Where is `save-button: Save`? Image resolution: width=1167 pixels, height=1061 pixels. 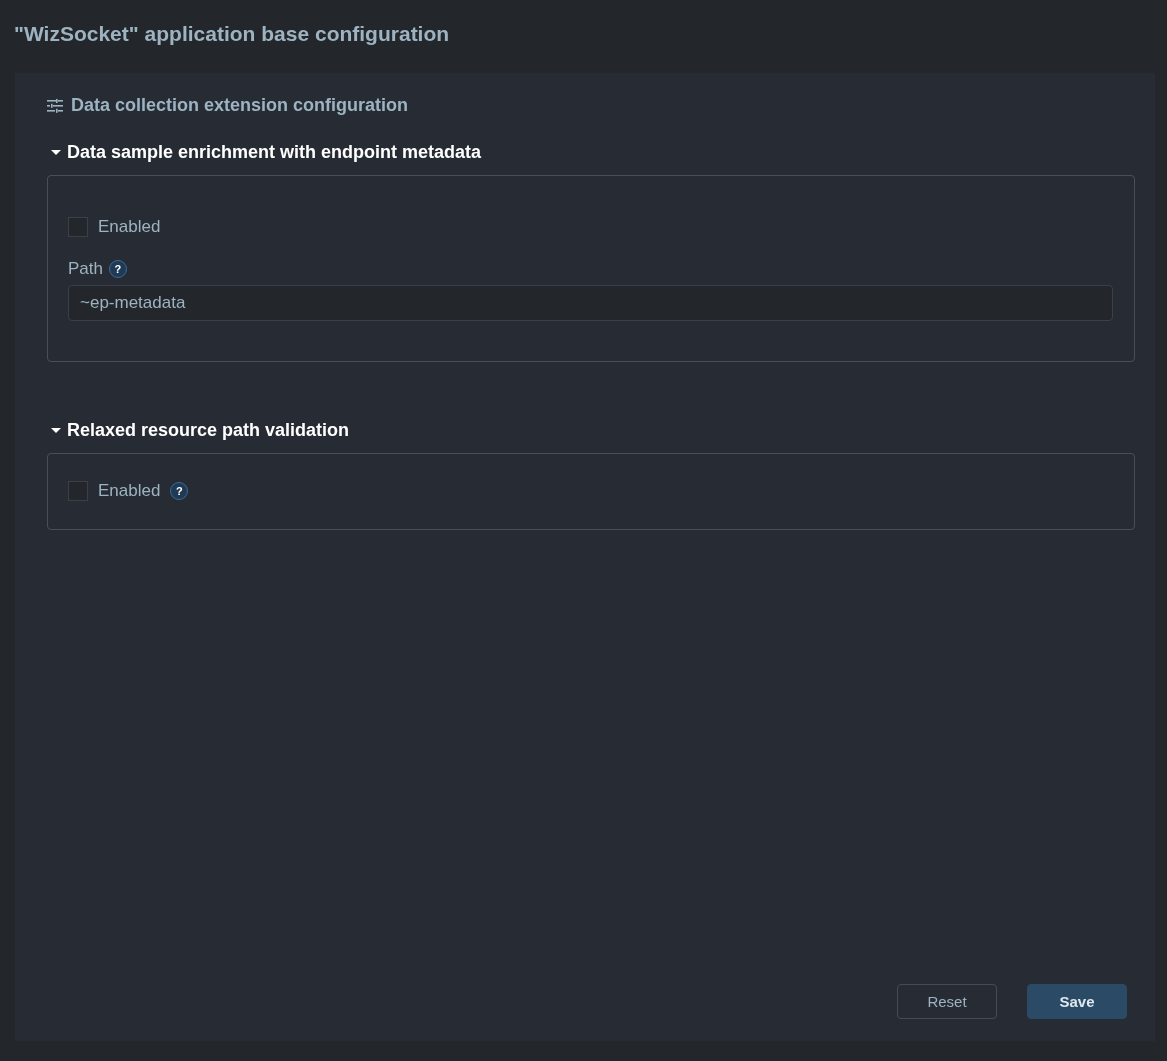 save-button: Save is located at coordinates (1077, 1001).